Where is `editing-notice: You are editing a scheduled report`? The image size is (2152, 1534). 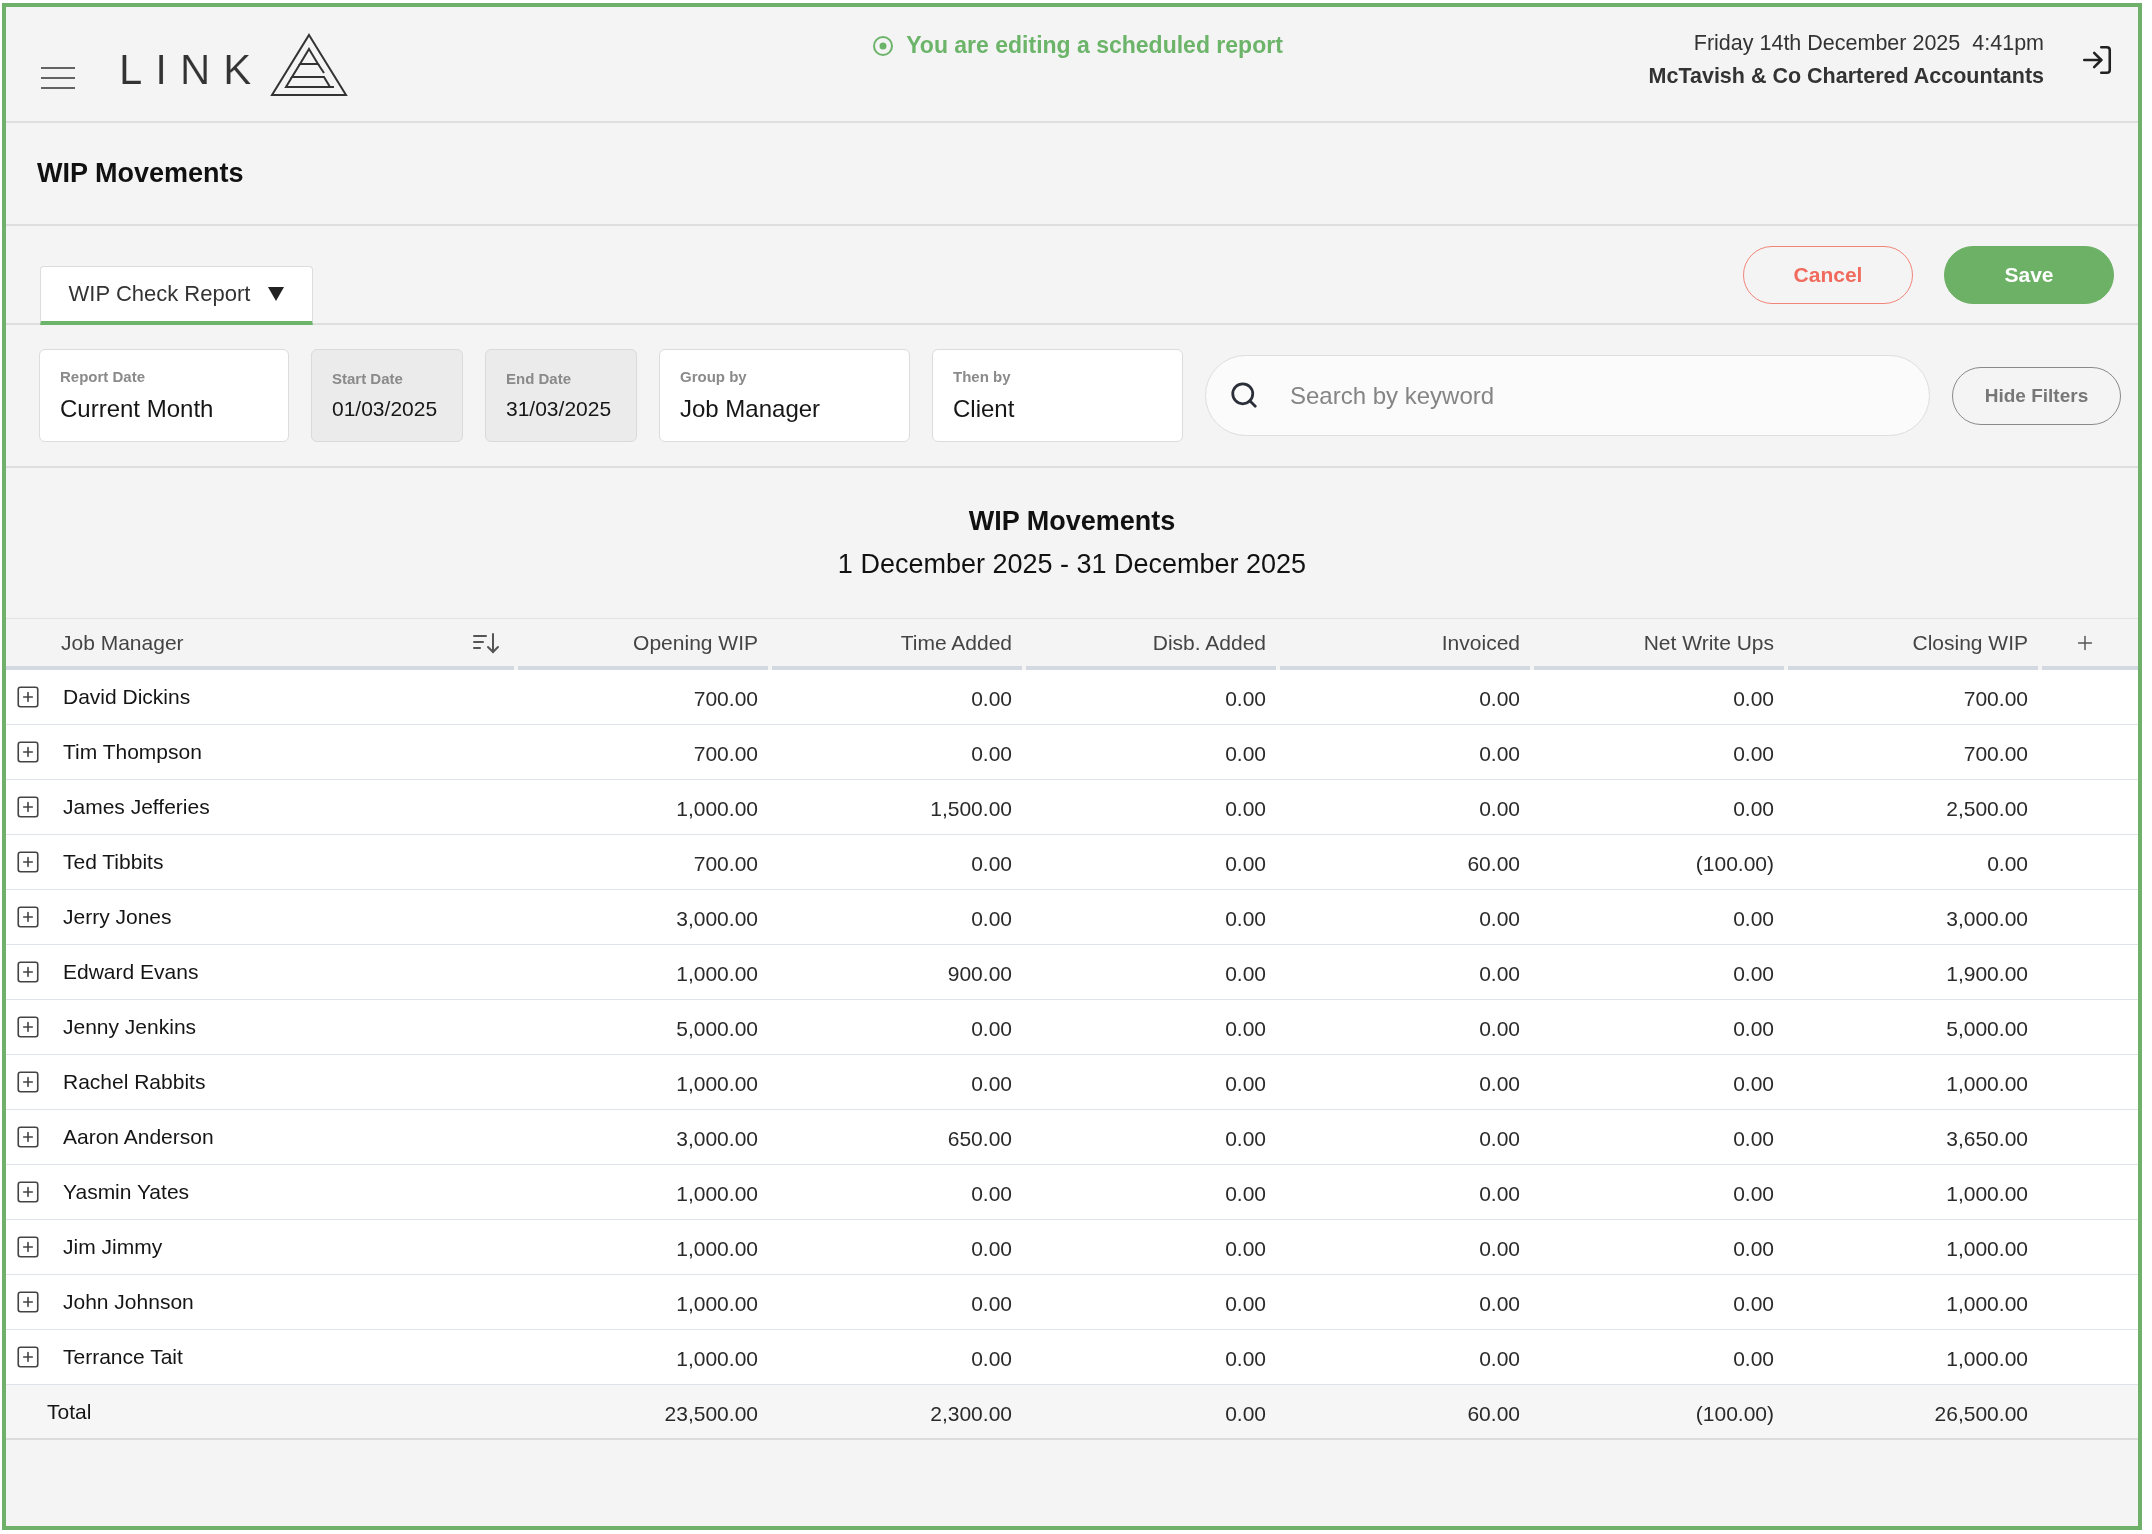 editing-notice: You are editing a scheduled report is located at coordinates (1094, 45).